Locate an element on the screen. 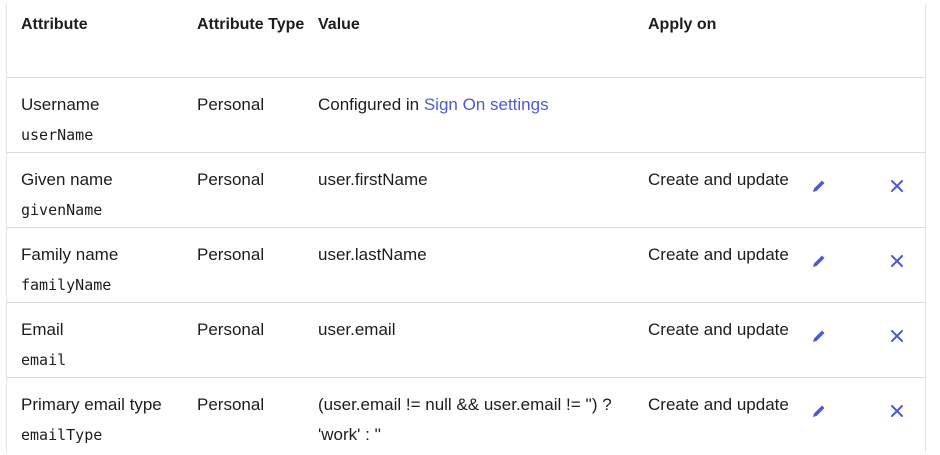  header-attribute: Attribute is located at coordinates (54, 24).